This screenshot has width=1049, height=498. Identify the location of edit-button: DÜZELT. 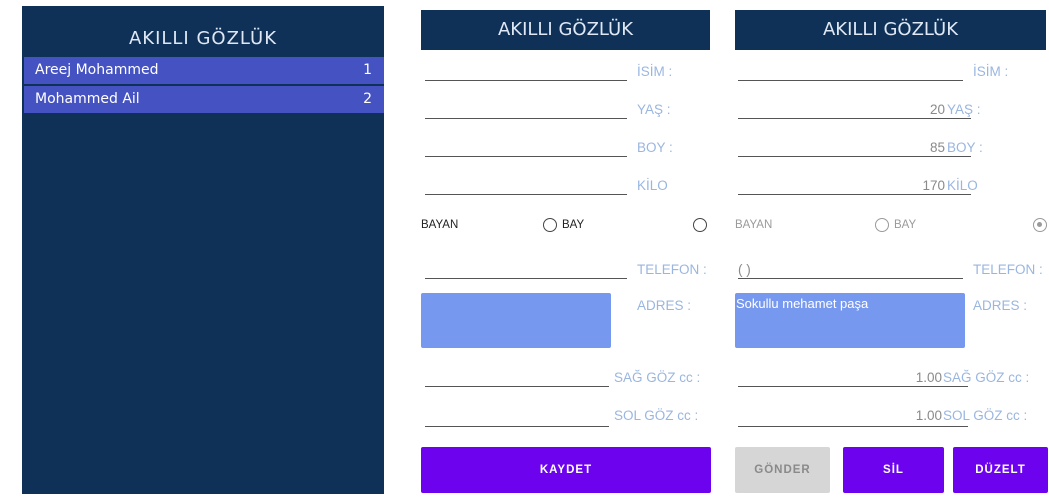
(1000, 470).